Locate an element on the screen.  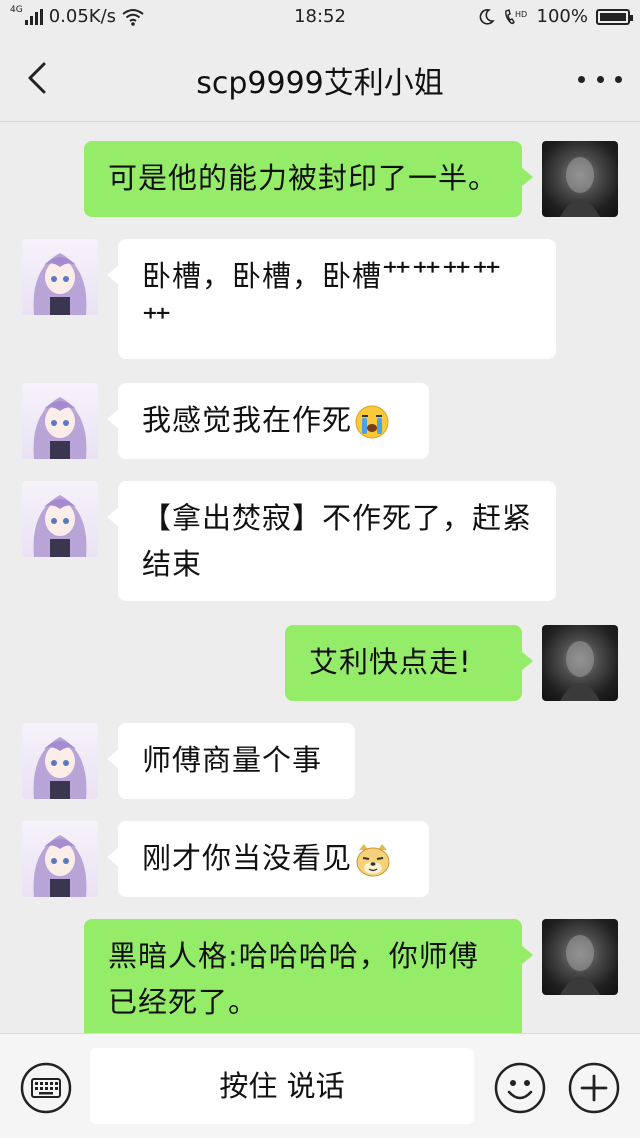
message-bubble-sent: 艾利快点走! is located at coordinates (409, 663).